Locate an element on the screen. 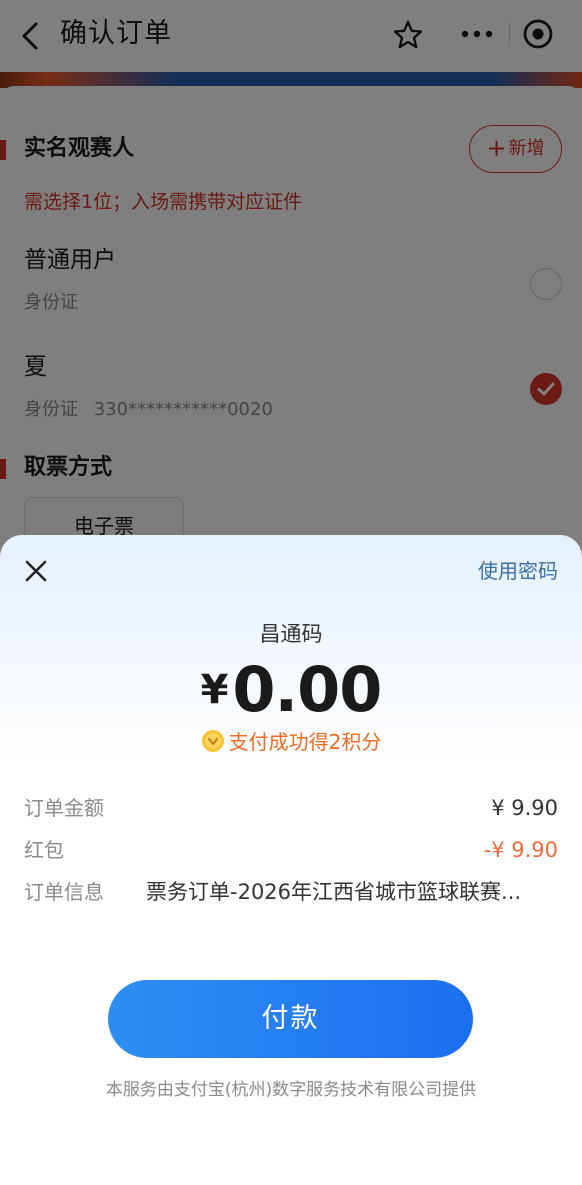  order-amount-value: ¥ 9.90 is located at coordinates (524, 808).